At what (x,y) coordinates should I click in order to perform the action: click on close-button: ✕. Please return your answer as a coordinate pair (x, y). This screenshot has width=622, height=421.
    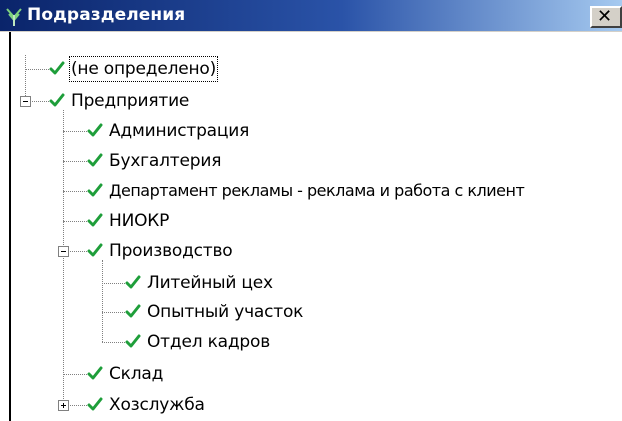
    Looking at the image, I should click on (606, 17).